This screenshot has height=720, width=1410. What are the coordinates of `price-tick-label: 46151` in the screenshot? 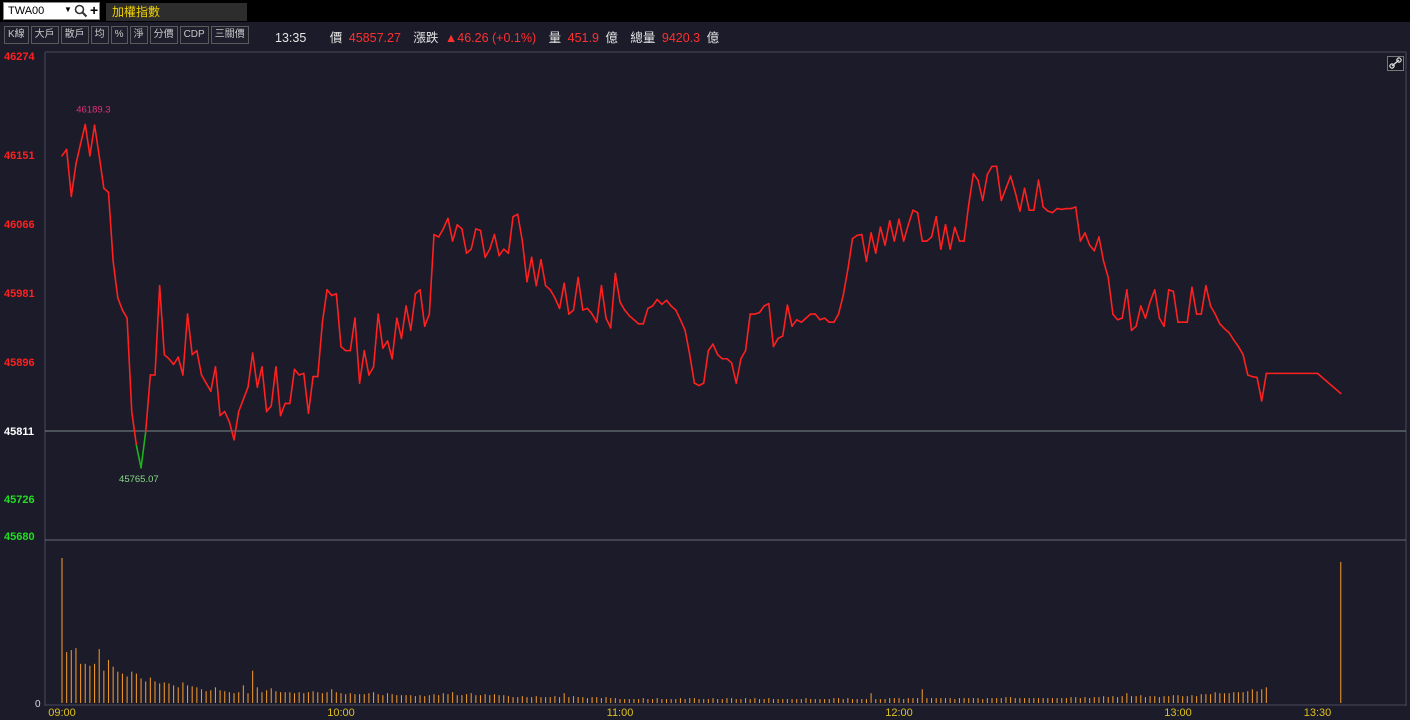 It's located at (19, 156).